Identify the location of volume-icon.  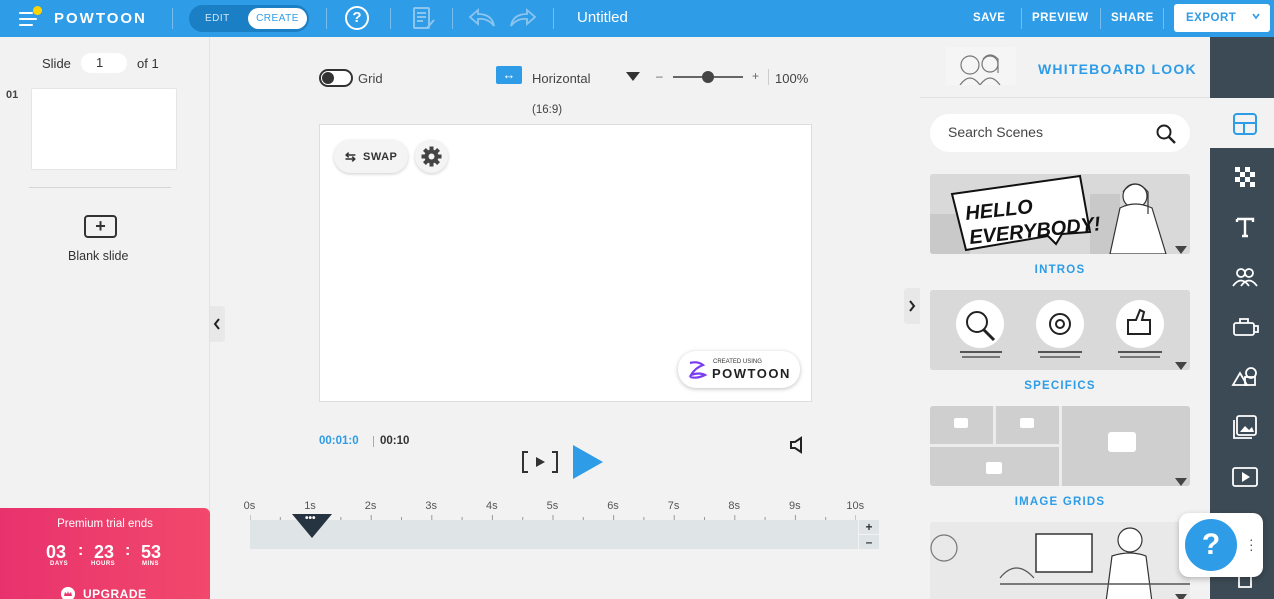
(797, 445).